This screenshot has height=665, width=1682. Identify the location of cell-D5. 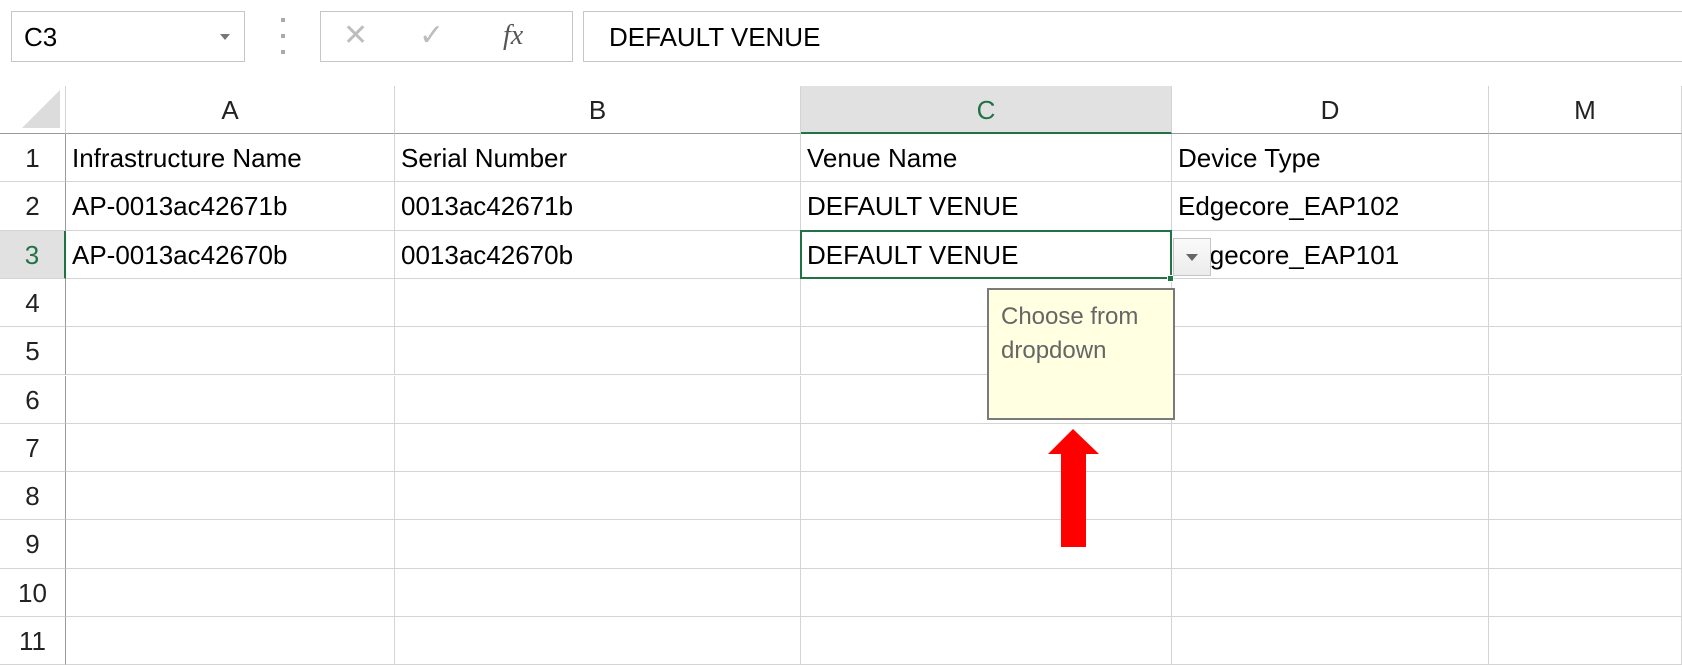
(1330, 351).